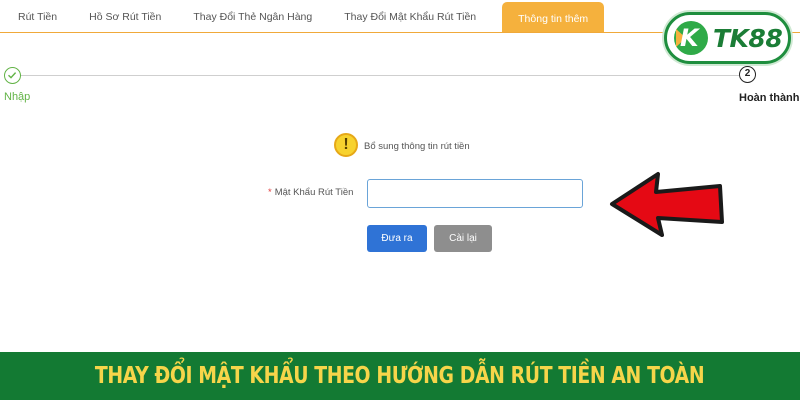  I want to click on red-arrow-icon, so click(667, 204).